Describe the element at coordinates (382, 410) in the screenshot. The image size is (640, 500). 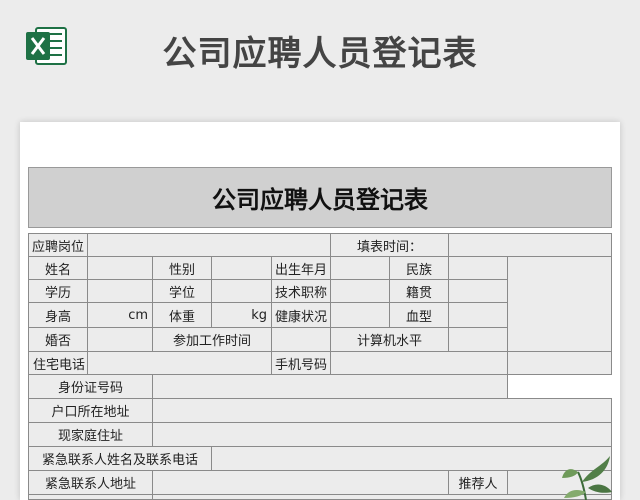
I see `input-hukou` at that location.